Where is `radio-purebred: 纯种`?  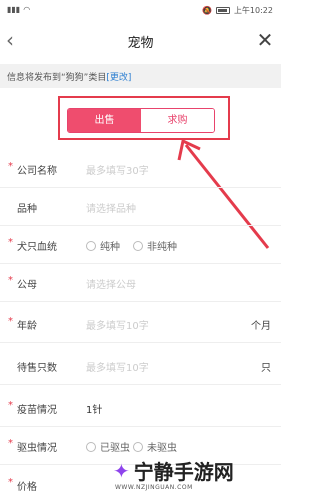
radio-purebred: 纯种 is located at coordinates (103, 245).